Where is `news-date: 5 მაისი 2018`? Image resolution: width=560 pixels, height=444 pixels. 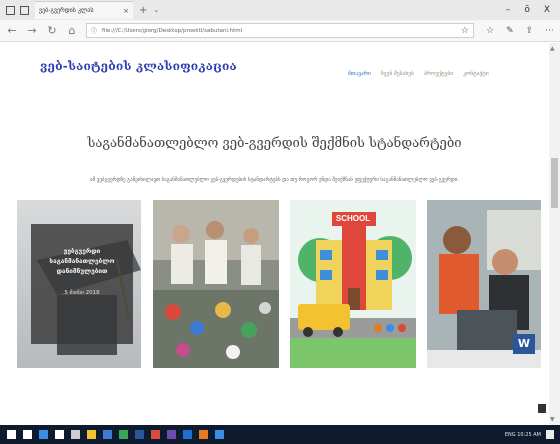 news-date: 5 მაისი 2018 is located at coordinates (82, 293).